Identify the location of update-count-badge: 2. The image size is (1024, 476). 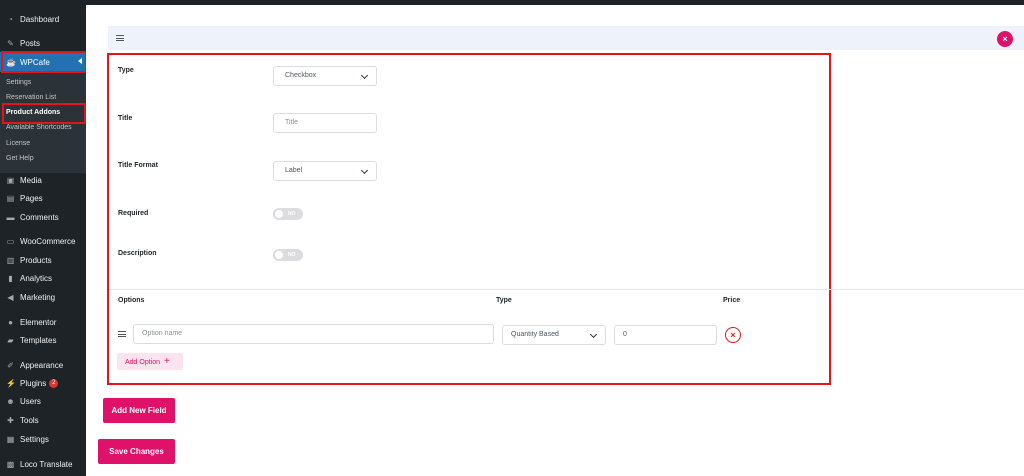
(54, 383).